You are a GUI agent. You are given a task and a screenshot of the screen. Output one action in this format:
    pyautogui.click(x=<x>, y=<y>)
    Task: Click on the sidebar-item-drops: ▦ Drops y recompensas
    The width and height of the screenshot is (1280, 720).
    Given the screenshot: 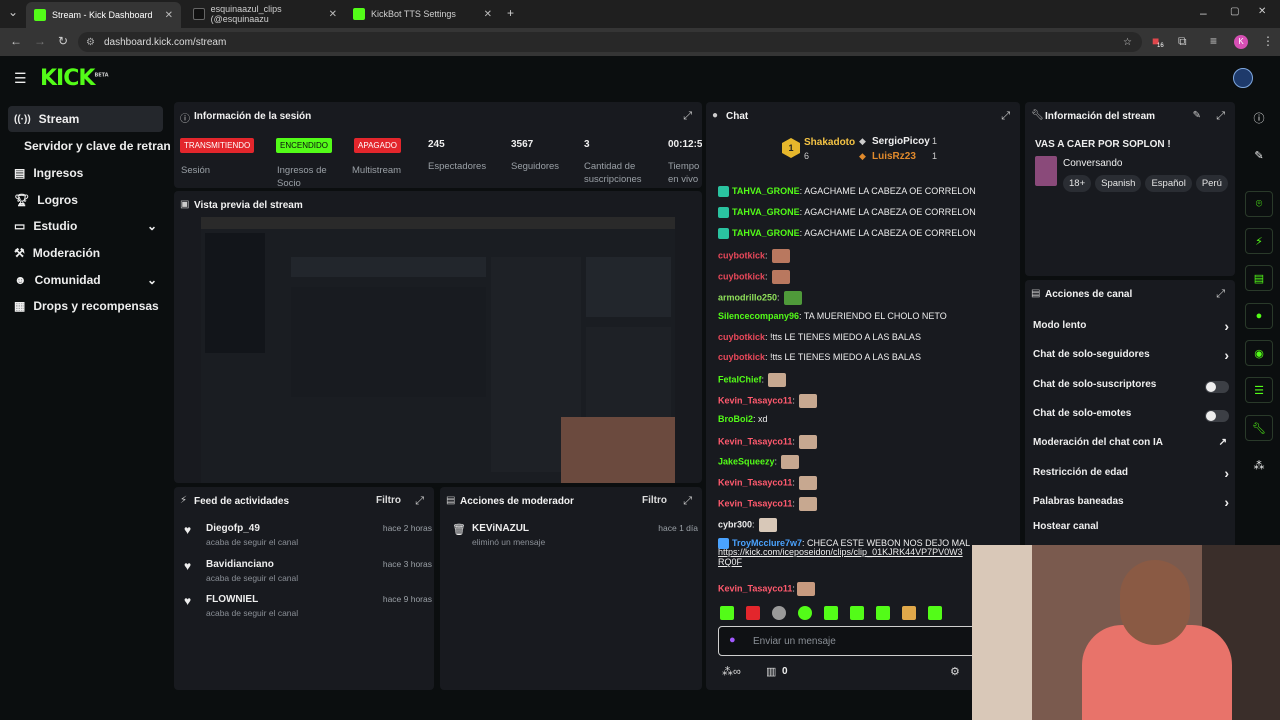 What is the action you would take?
    pyautogui.click(x=85, y=306)
    